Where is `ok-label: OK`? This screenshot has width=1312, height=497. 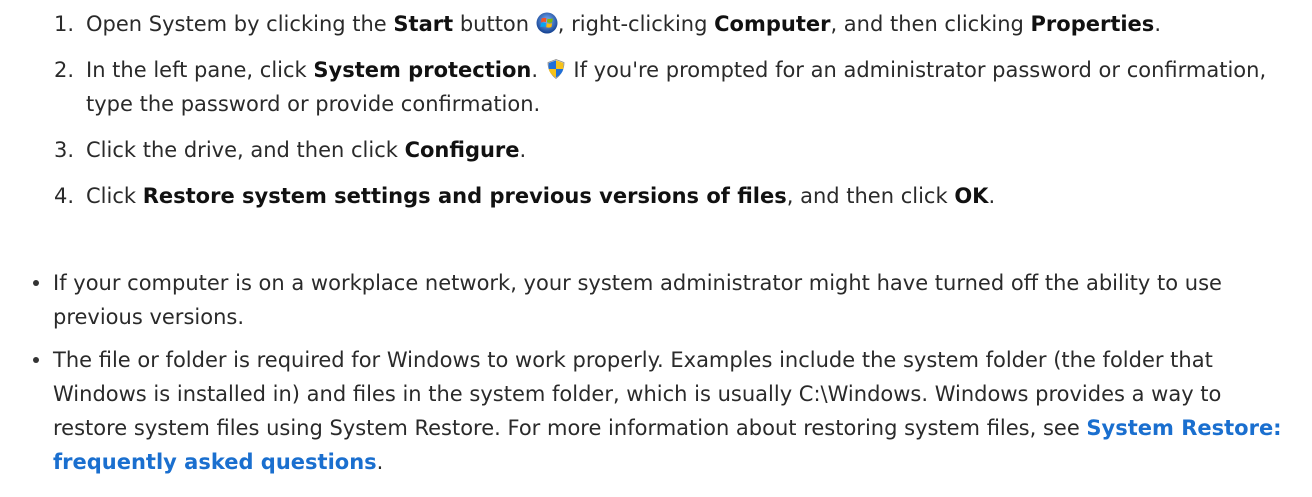
ok-label: OK is located at coordinates (971, 196).